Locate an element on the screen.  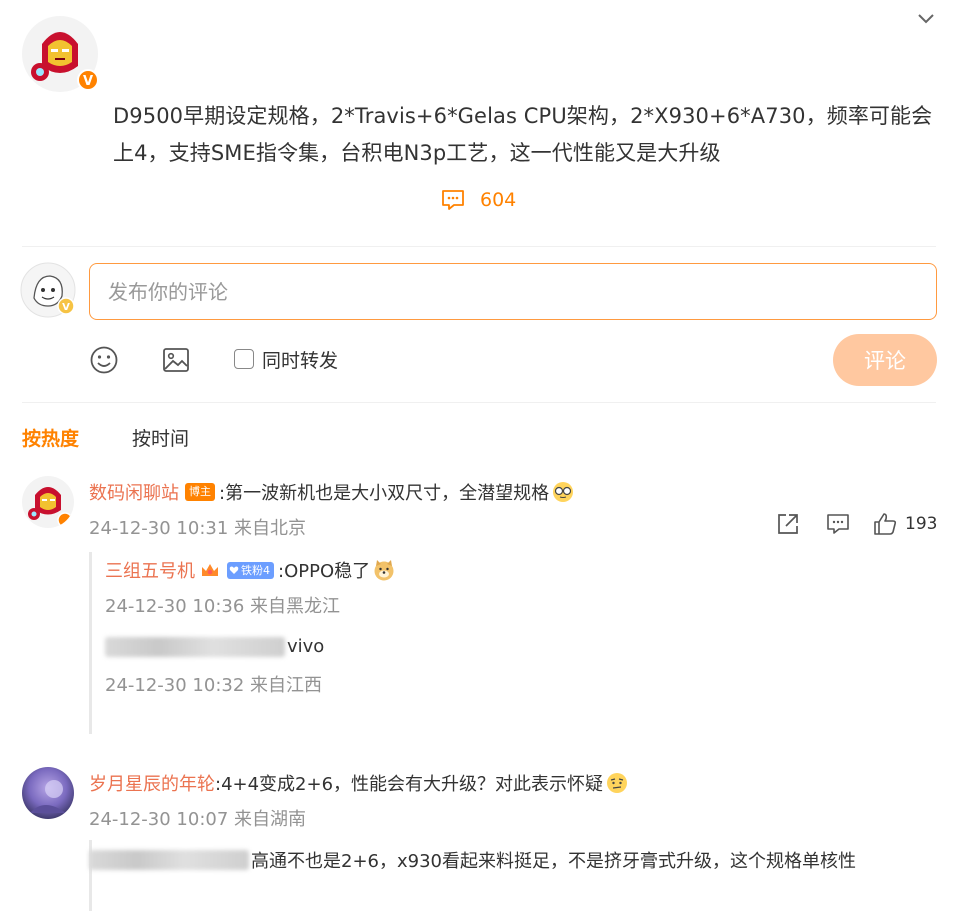
reply-thread-bar is located at coordinates (90, 643).